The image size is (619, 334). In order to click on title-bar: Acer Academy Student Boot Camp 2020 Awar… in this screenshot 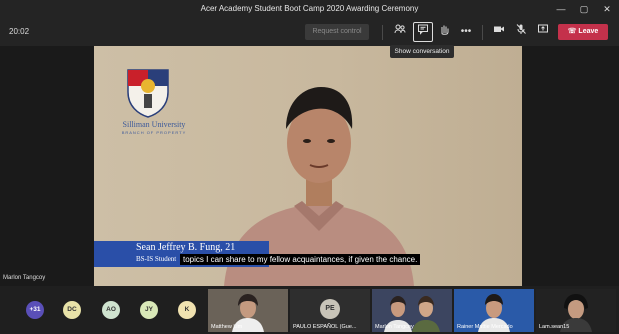, I will do `click(309, 9)`.